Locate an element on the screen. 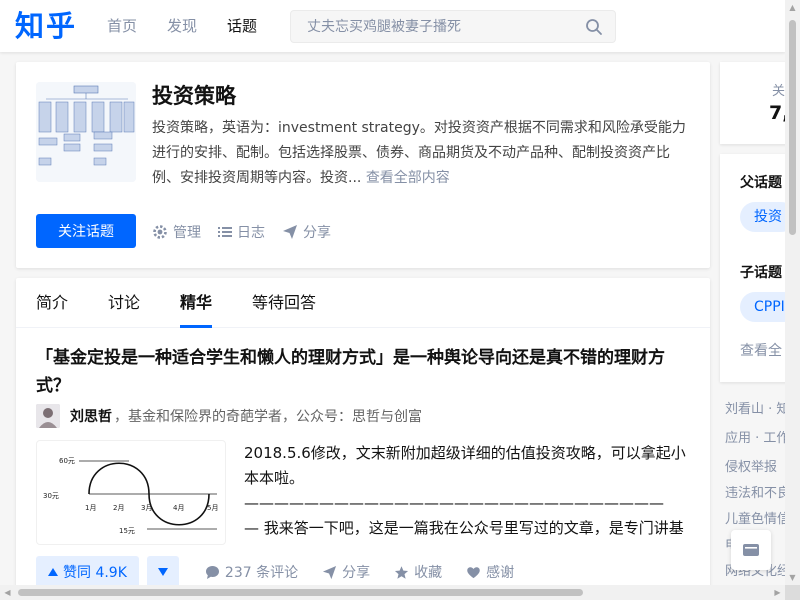 Image resolution: width=800 pixels, height=600 pixels. top-header: 知乎 首页 发现 话题 is located at coordinates (392, 26).